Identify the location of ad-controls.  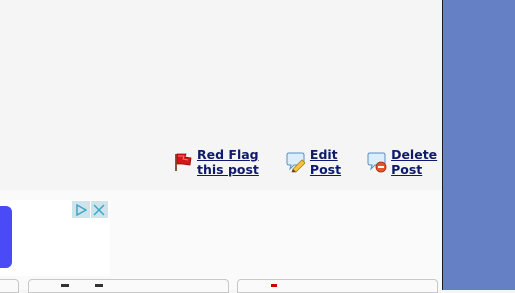
(90, 209).